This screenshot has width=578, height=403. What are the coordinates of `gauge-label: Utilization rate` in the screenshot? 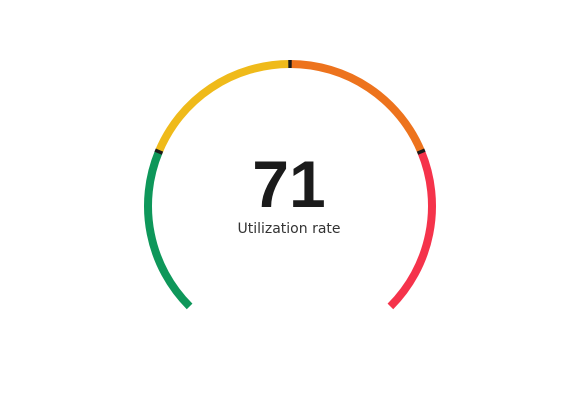 It's located at (289, 229).